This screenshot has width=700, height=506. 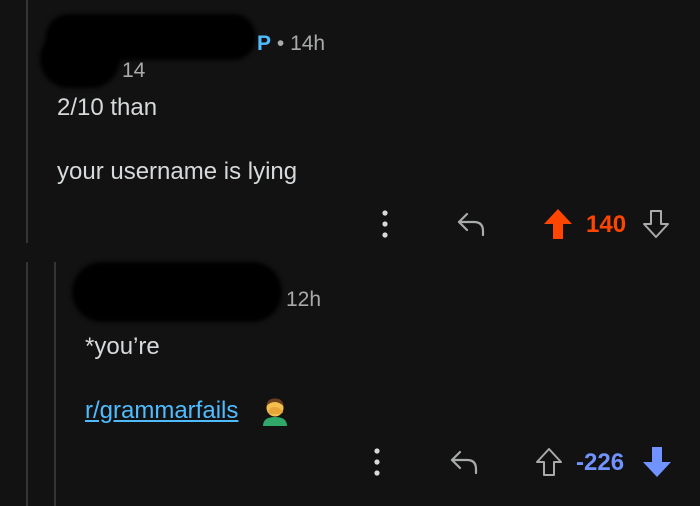 What do you see at coordinates (600, 462) in the screenshot?
I see `comment-2-score: -226` at bounding box center [600, 462].